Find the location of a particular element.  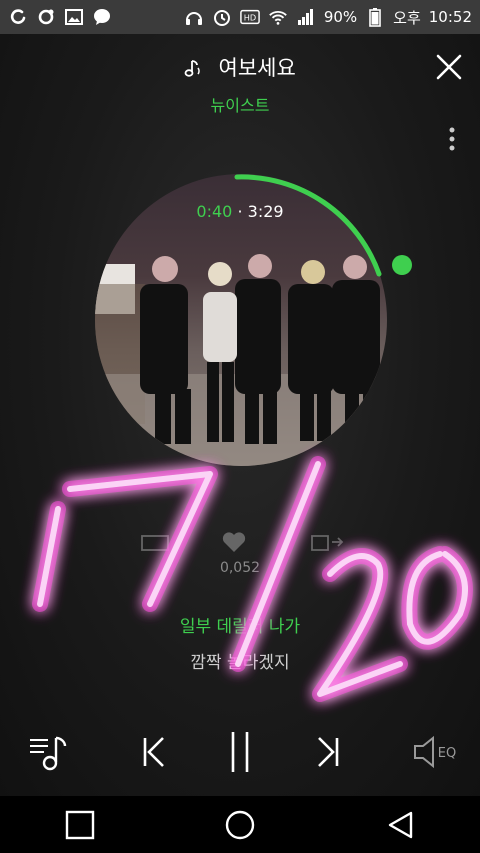

share-button is located at coordinates (327, 545).